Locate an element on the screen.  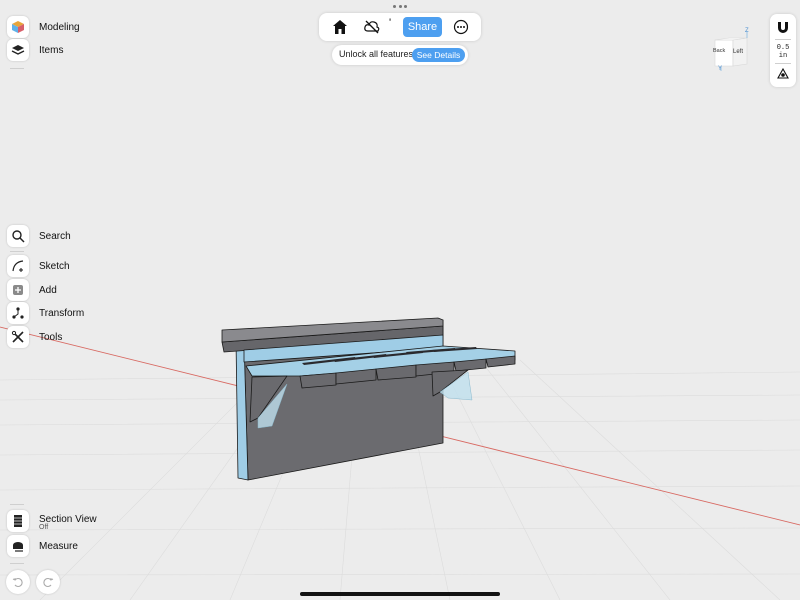
modeling-cube-icon is located at coordinates (18, 27).